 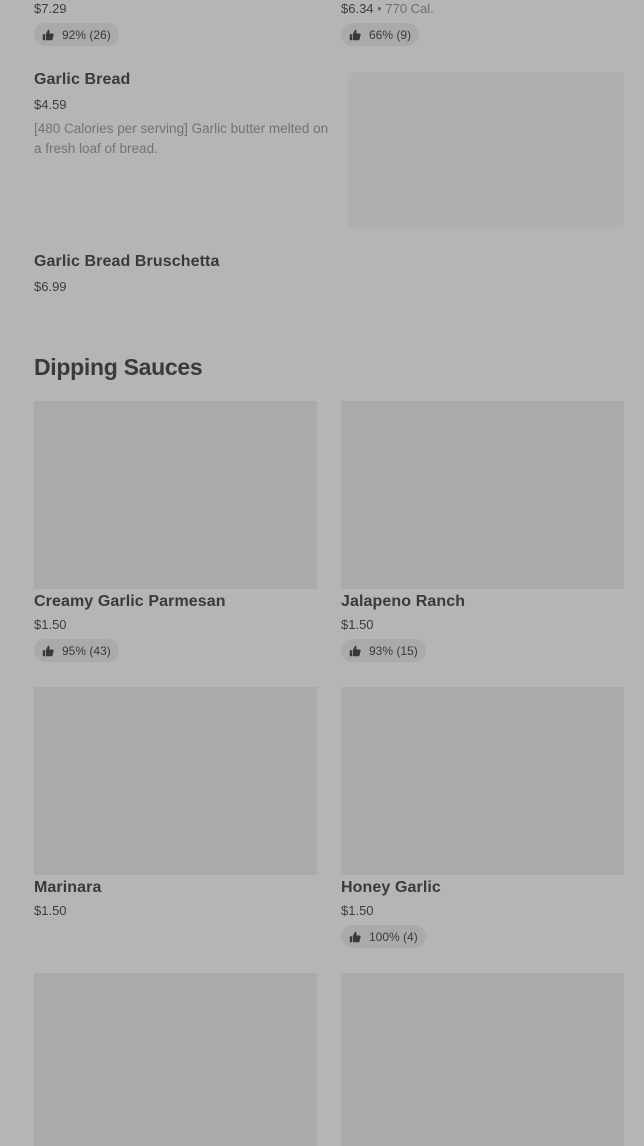 I want to click on rating-text: 95% (43), so click(x=86, y=650).